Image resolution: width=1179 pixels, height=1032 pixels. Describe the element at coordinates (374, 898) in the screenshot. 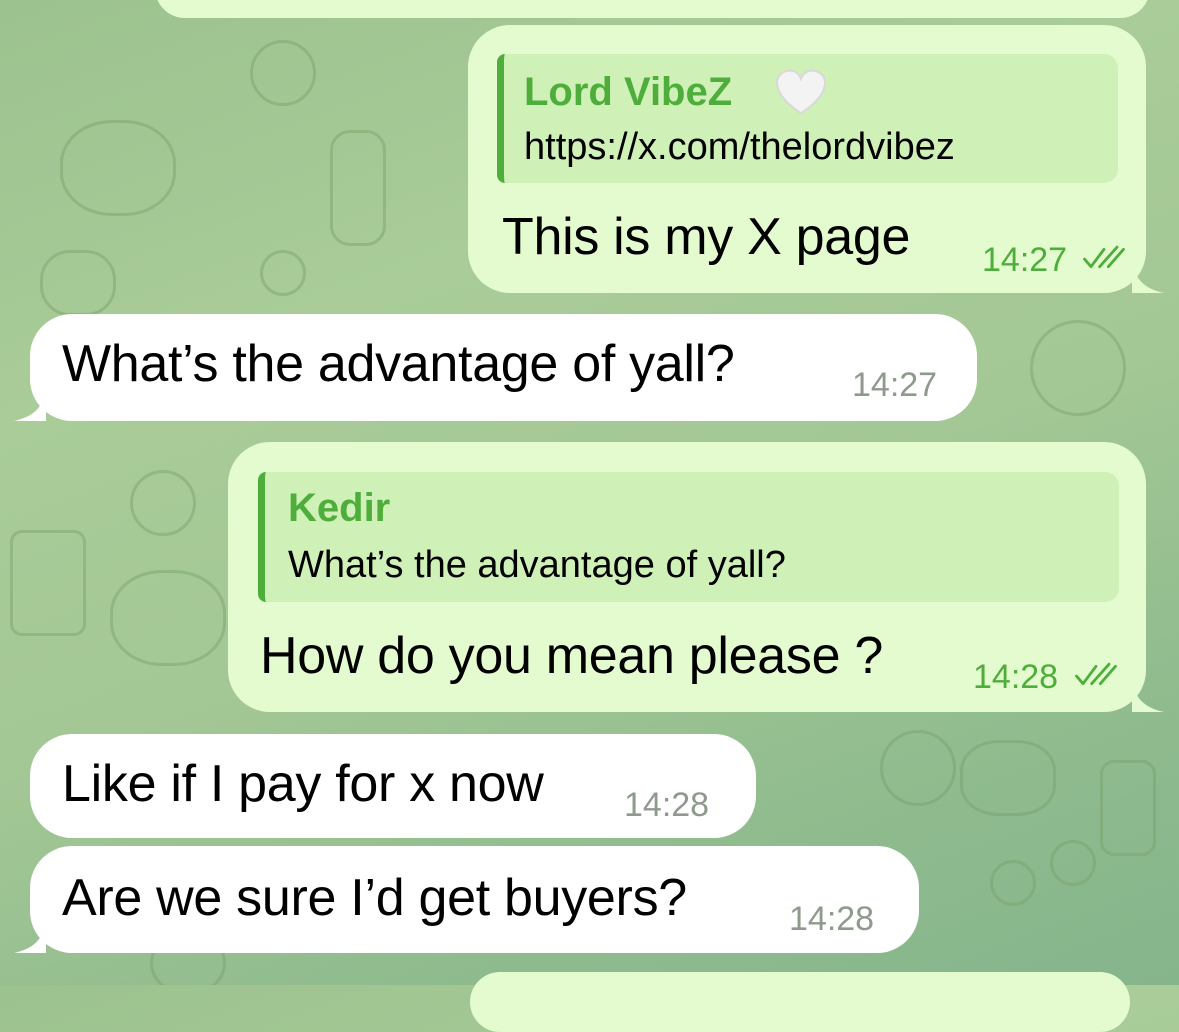

I see `message-text: Are we sure I’d get buyers?` at that location.